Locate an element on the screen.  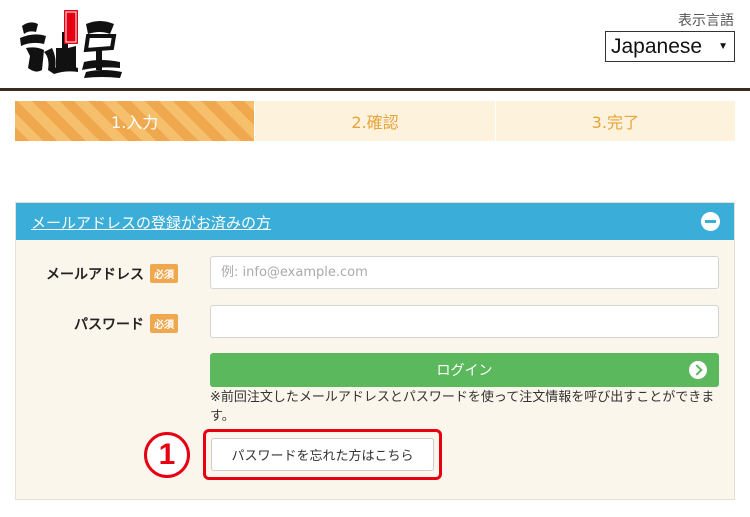
panel-title: メールアドレスの登録がお済みの方 is located at coordinates (151, 222).